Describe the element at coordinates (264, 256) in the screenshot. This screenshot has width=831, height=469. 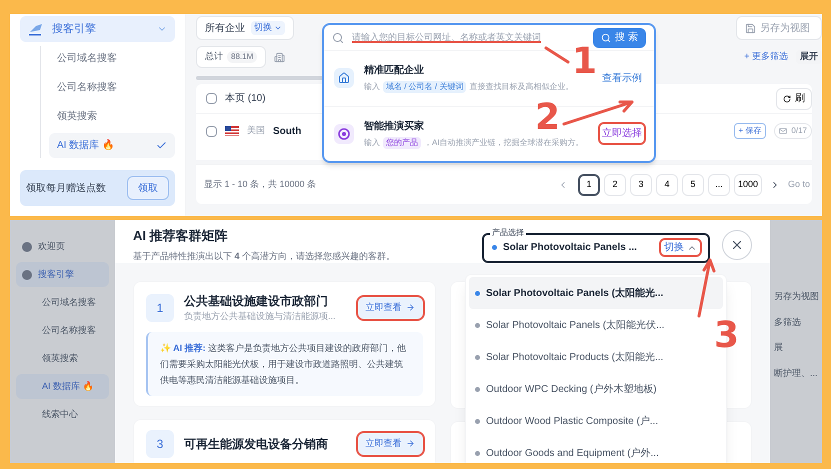
I see `modal-subtitle: 基于产品特性推演出以下 4 个高潜方向，请选择您感兴趣的客群。` at that location.